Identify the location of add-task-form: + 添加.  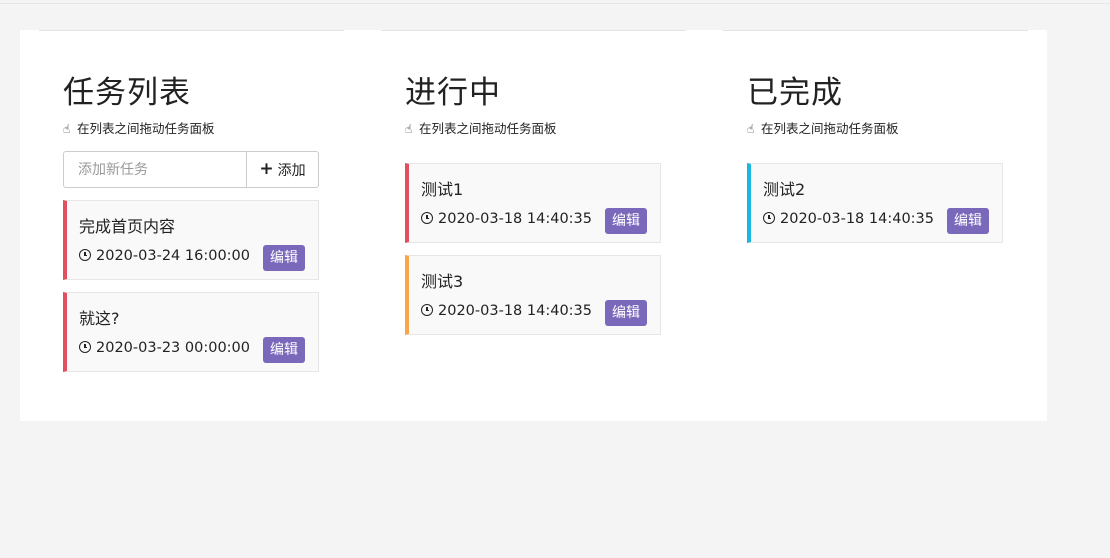
(191, 169).